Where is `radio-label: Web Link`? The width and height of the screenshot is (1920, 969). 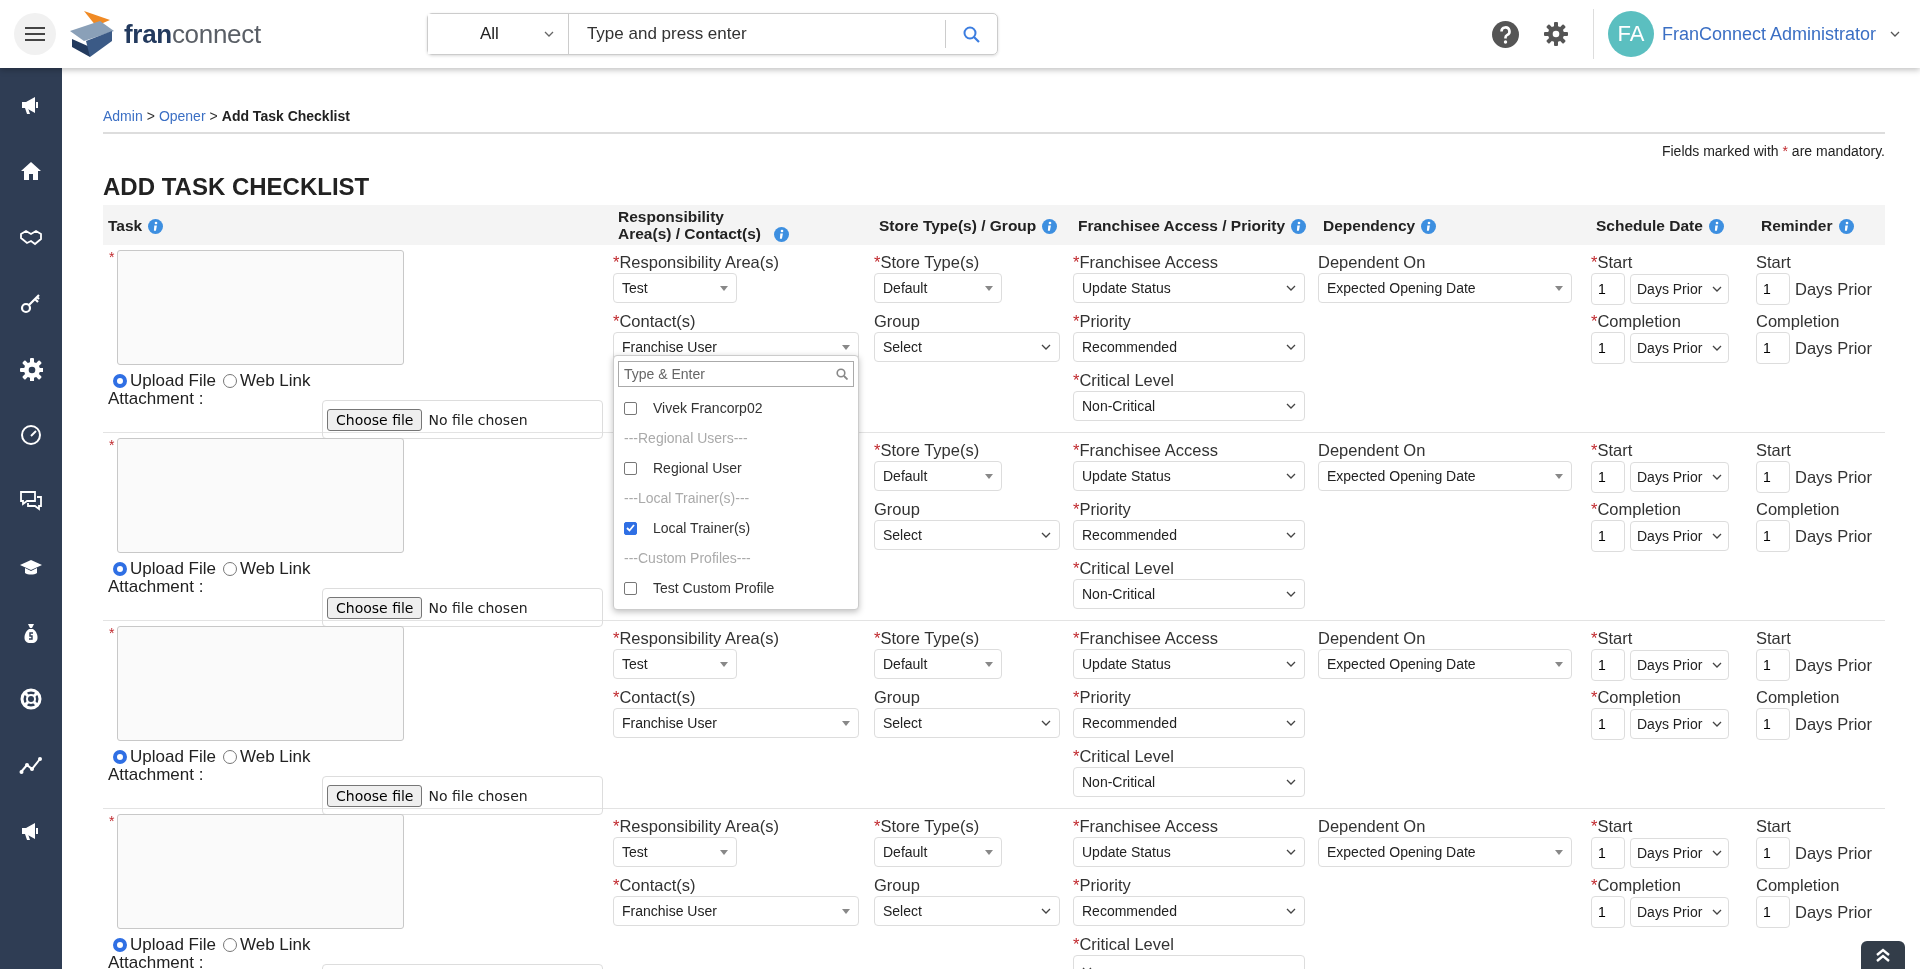 radio-label: Web Link is located at coordinates (275, 569).